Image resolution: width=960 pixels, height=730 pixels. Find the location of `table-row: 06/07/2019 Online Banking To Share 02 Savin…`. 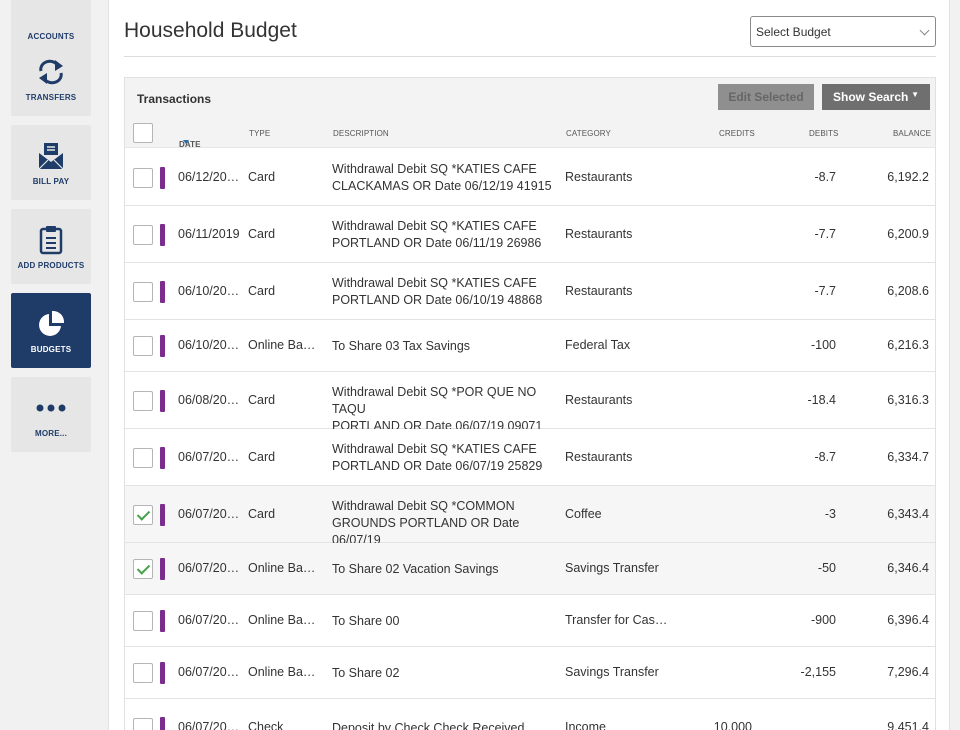

table-row: 06/07/2019 Online Banking To Share 02 Savin… is located at coordinates (530, 673).